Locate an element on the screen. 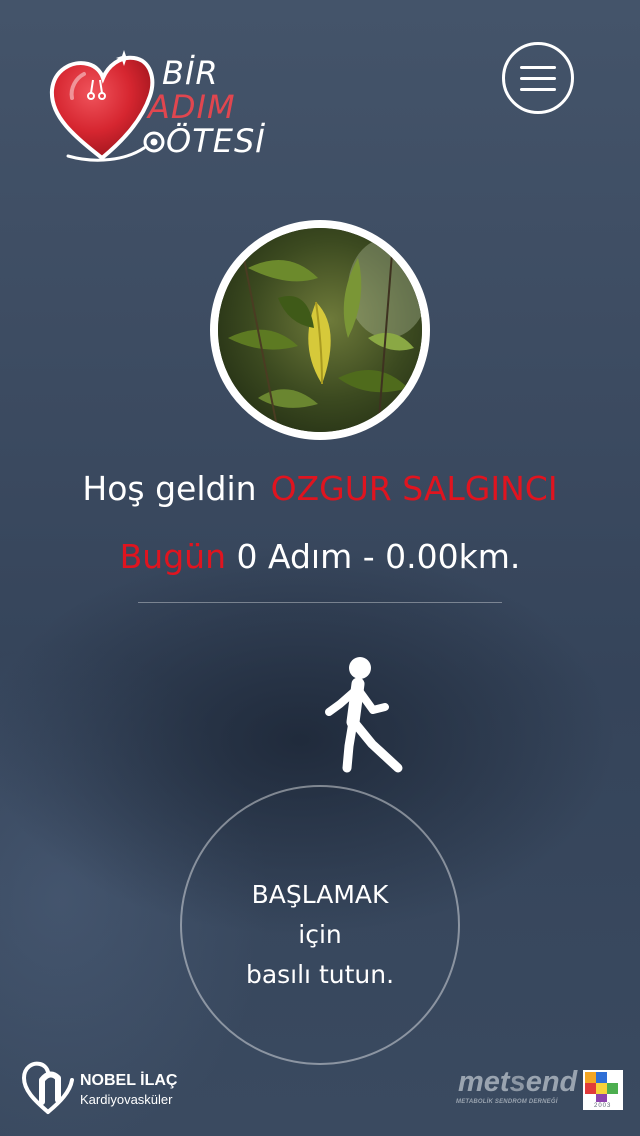  logo-word-adim: ADIM is located at coordinates (192, 107).